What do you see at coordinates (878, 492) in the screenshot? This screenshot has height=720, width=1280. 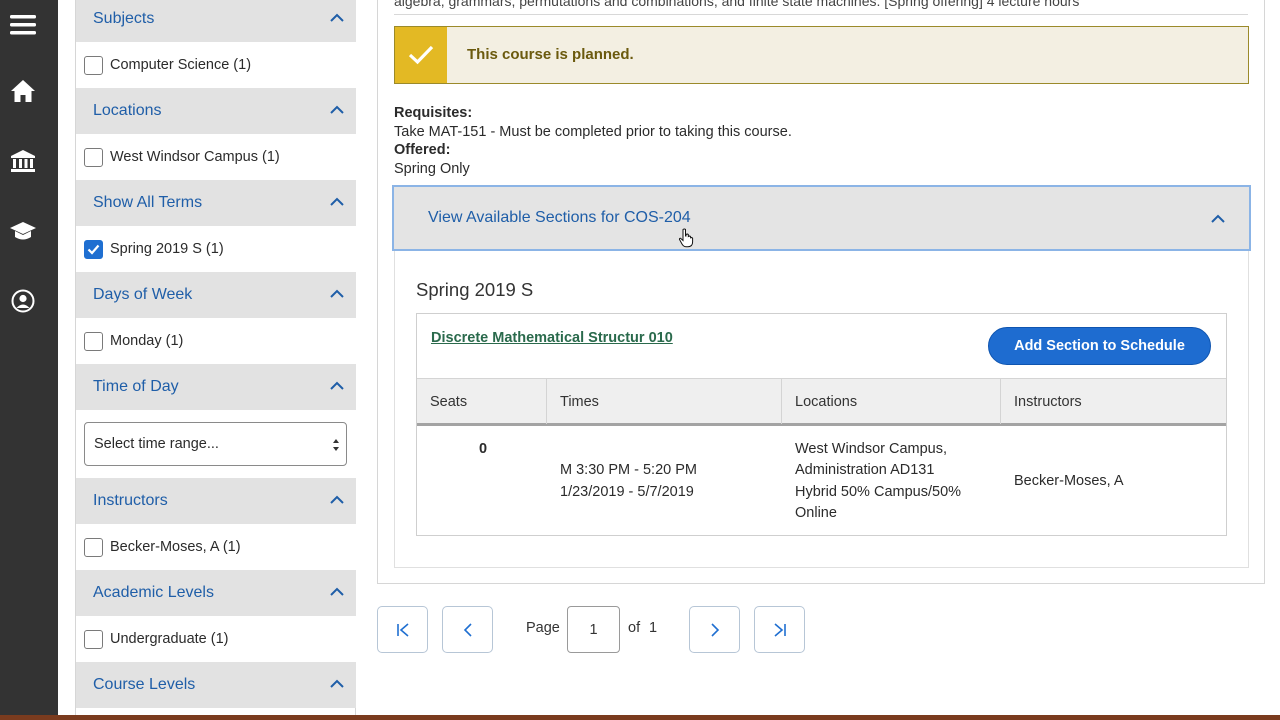 I see `location-line: Hybrid 50% Campus/50%` at bounding box center [878, 492].